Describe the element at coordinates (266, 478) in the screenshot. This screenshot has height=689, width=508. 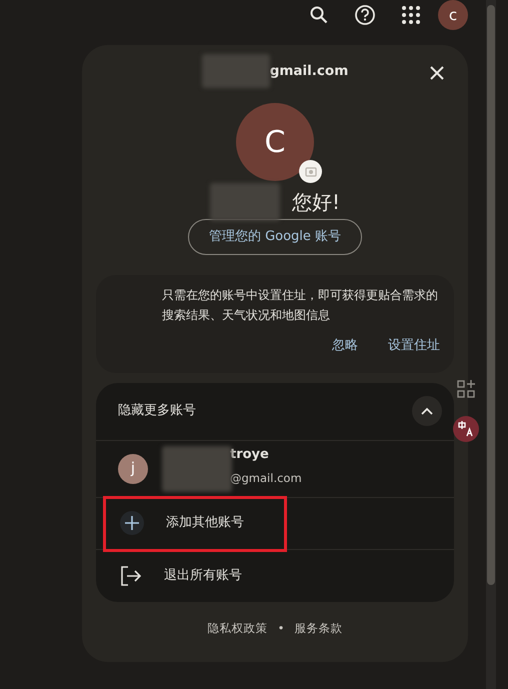
I see `account-email: @gmail.com` at that location.